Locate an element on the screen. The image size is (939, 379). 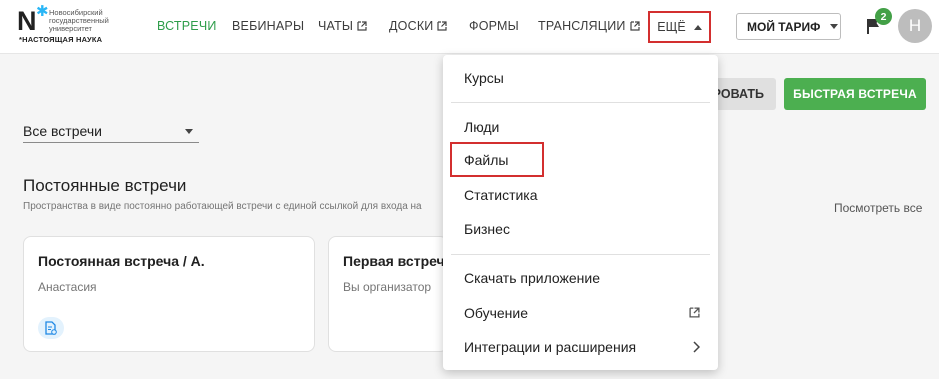
nav-meetings: ВСТРЕЧИ is located at coordinates (187, 26).